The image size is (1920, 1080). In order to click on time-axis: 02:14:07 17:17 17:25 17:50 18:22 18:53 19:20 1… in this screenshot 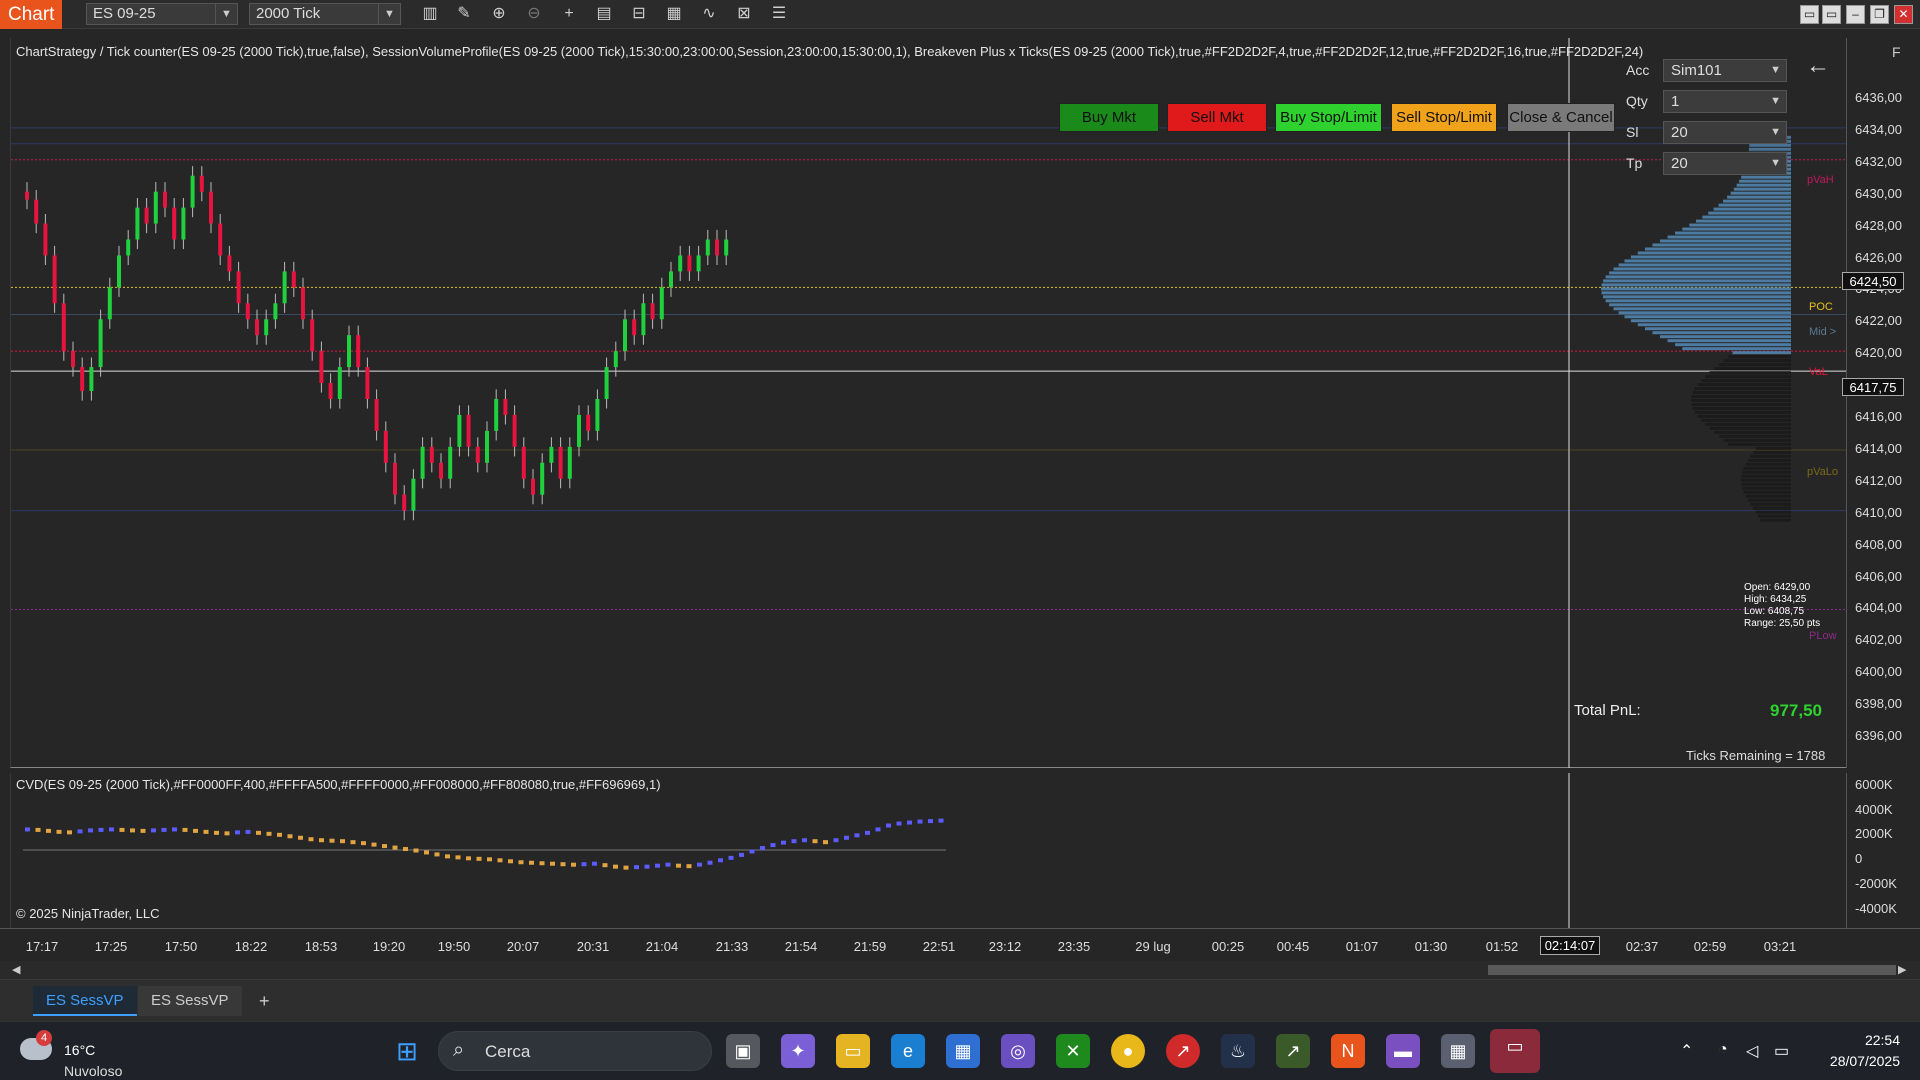, I will do `click(960, 944)`.